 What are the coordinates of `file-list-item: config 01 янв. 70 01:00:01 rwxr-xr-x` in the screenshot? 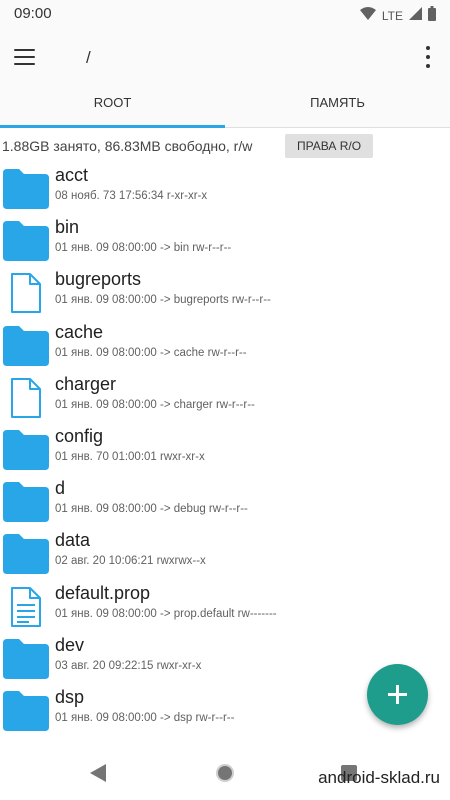 It's located at (225, 448).